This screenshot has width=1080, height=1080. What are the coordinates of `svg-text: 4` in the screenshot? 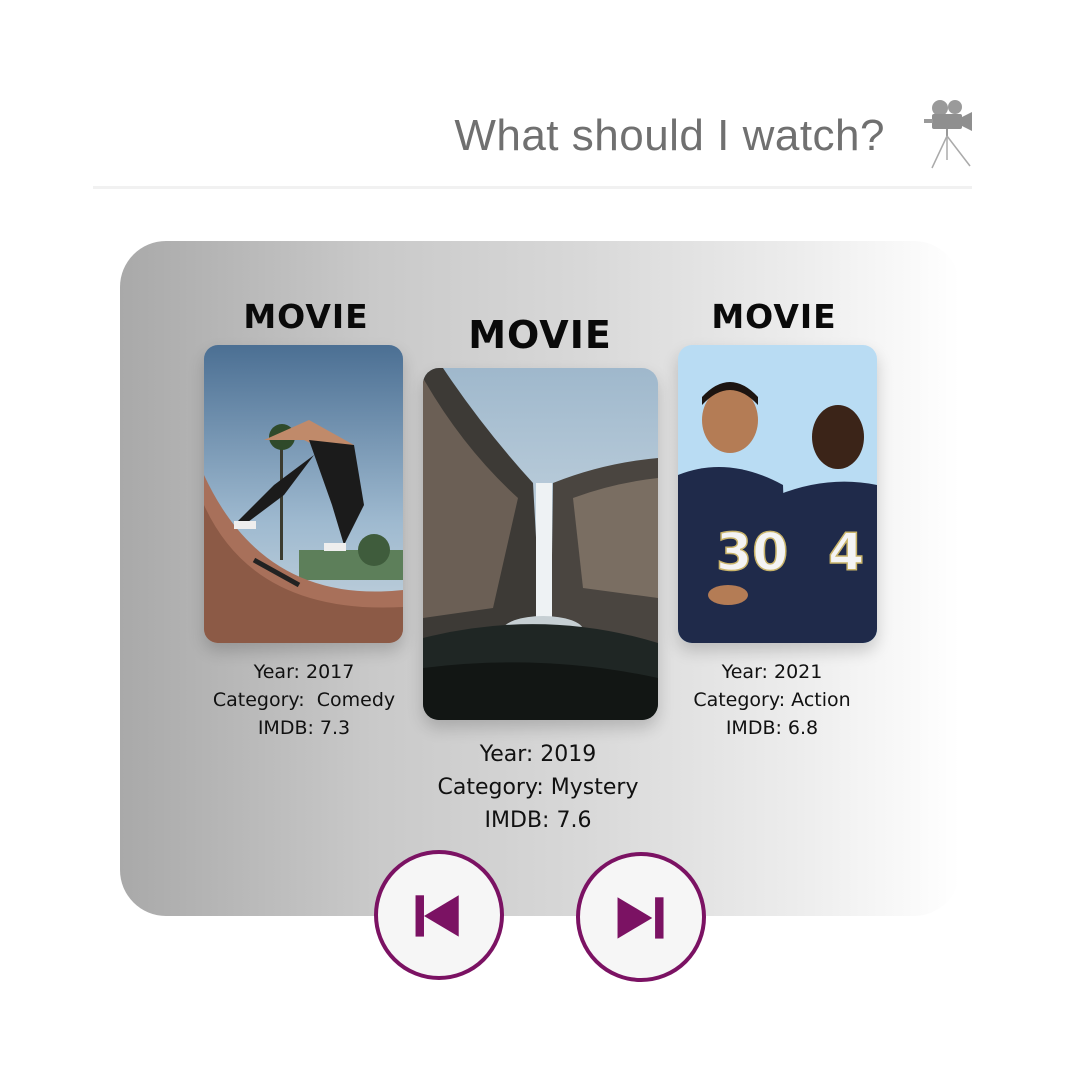 It's located at (846, 553).